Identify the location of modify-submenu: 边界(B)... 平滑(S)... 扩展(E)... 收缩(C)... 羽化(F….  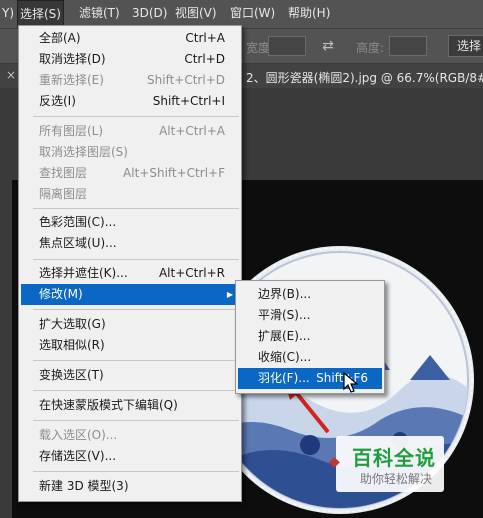
(310, 337).